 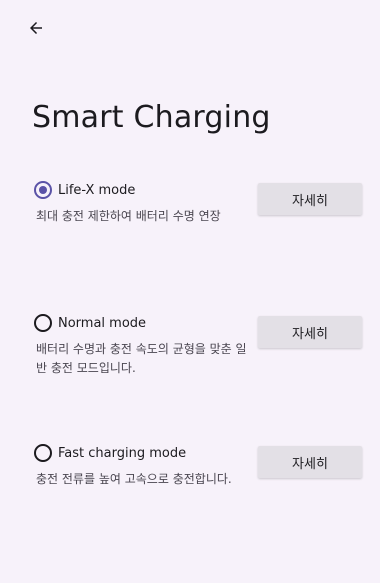 What do you see at coordinates (151, 117) in the screenshot?
I see `page-title: Smart Charging` at bounding box center [151, 117].